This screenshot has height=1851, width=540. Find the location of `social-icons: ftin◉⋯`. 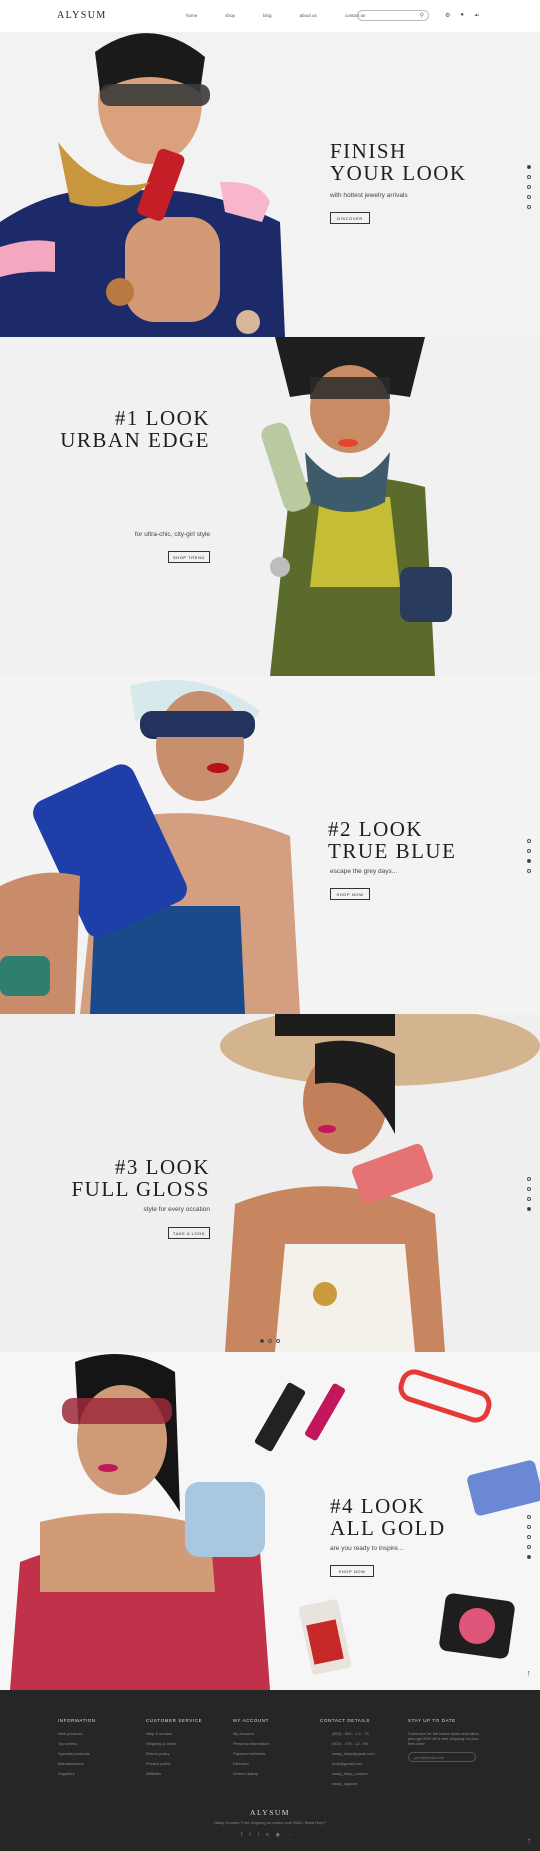

social-icons: ftin◉⋯ is located at coordinates (270, 1835).